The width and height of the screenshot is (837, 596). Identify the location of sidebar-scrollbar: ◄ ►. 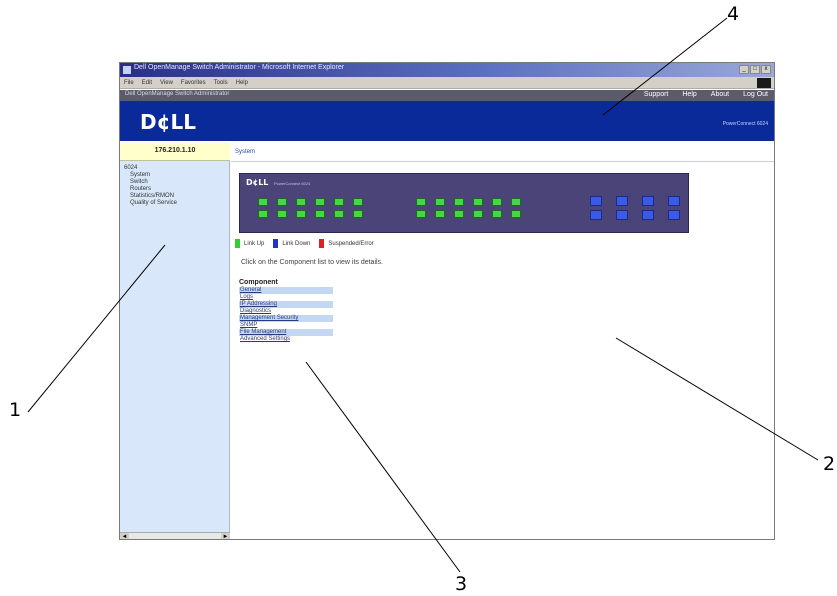
(175, 535).